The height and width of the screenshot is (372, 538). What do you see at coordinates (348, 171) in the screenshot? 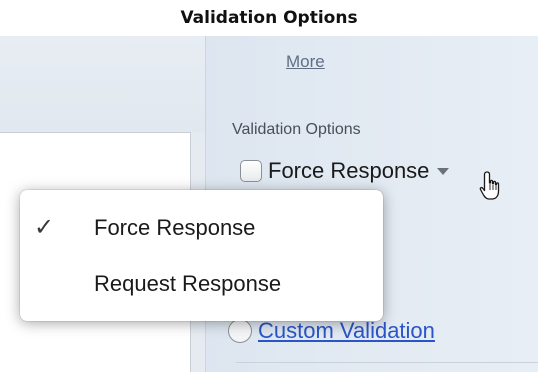
I see `force-response-label: Force Response` at bounding box center [348, 171].